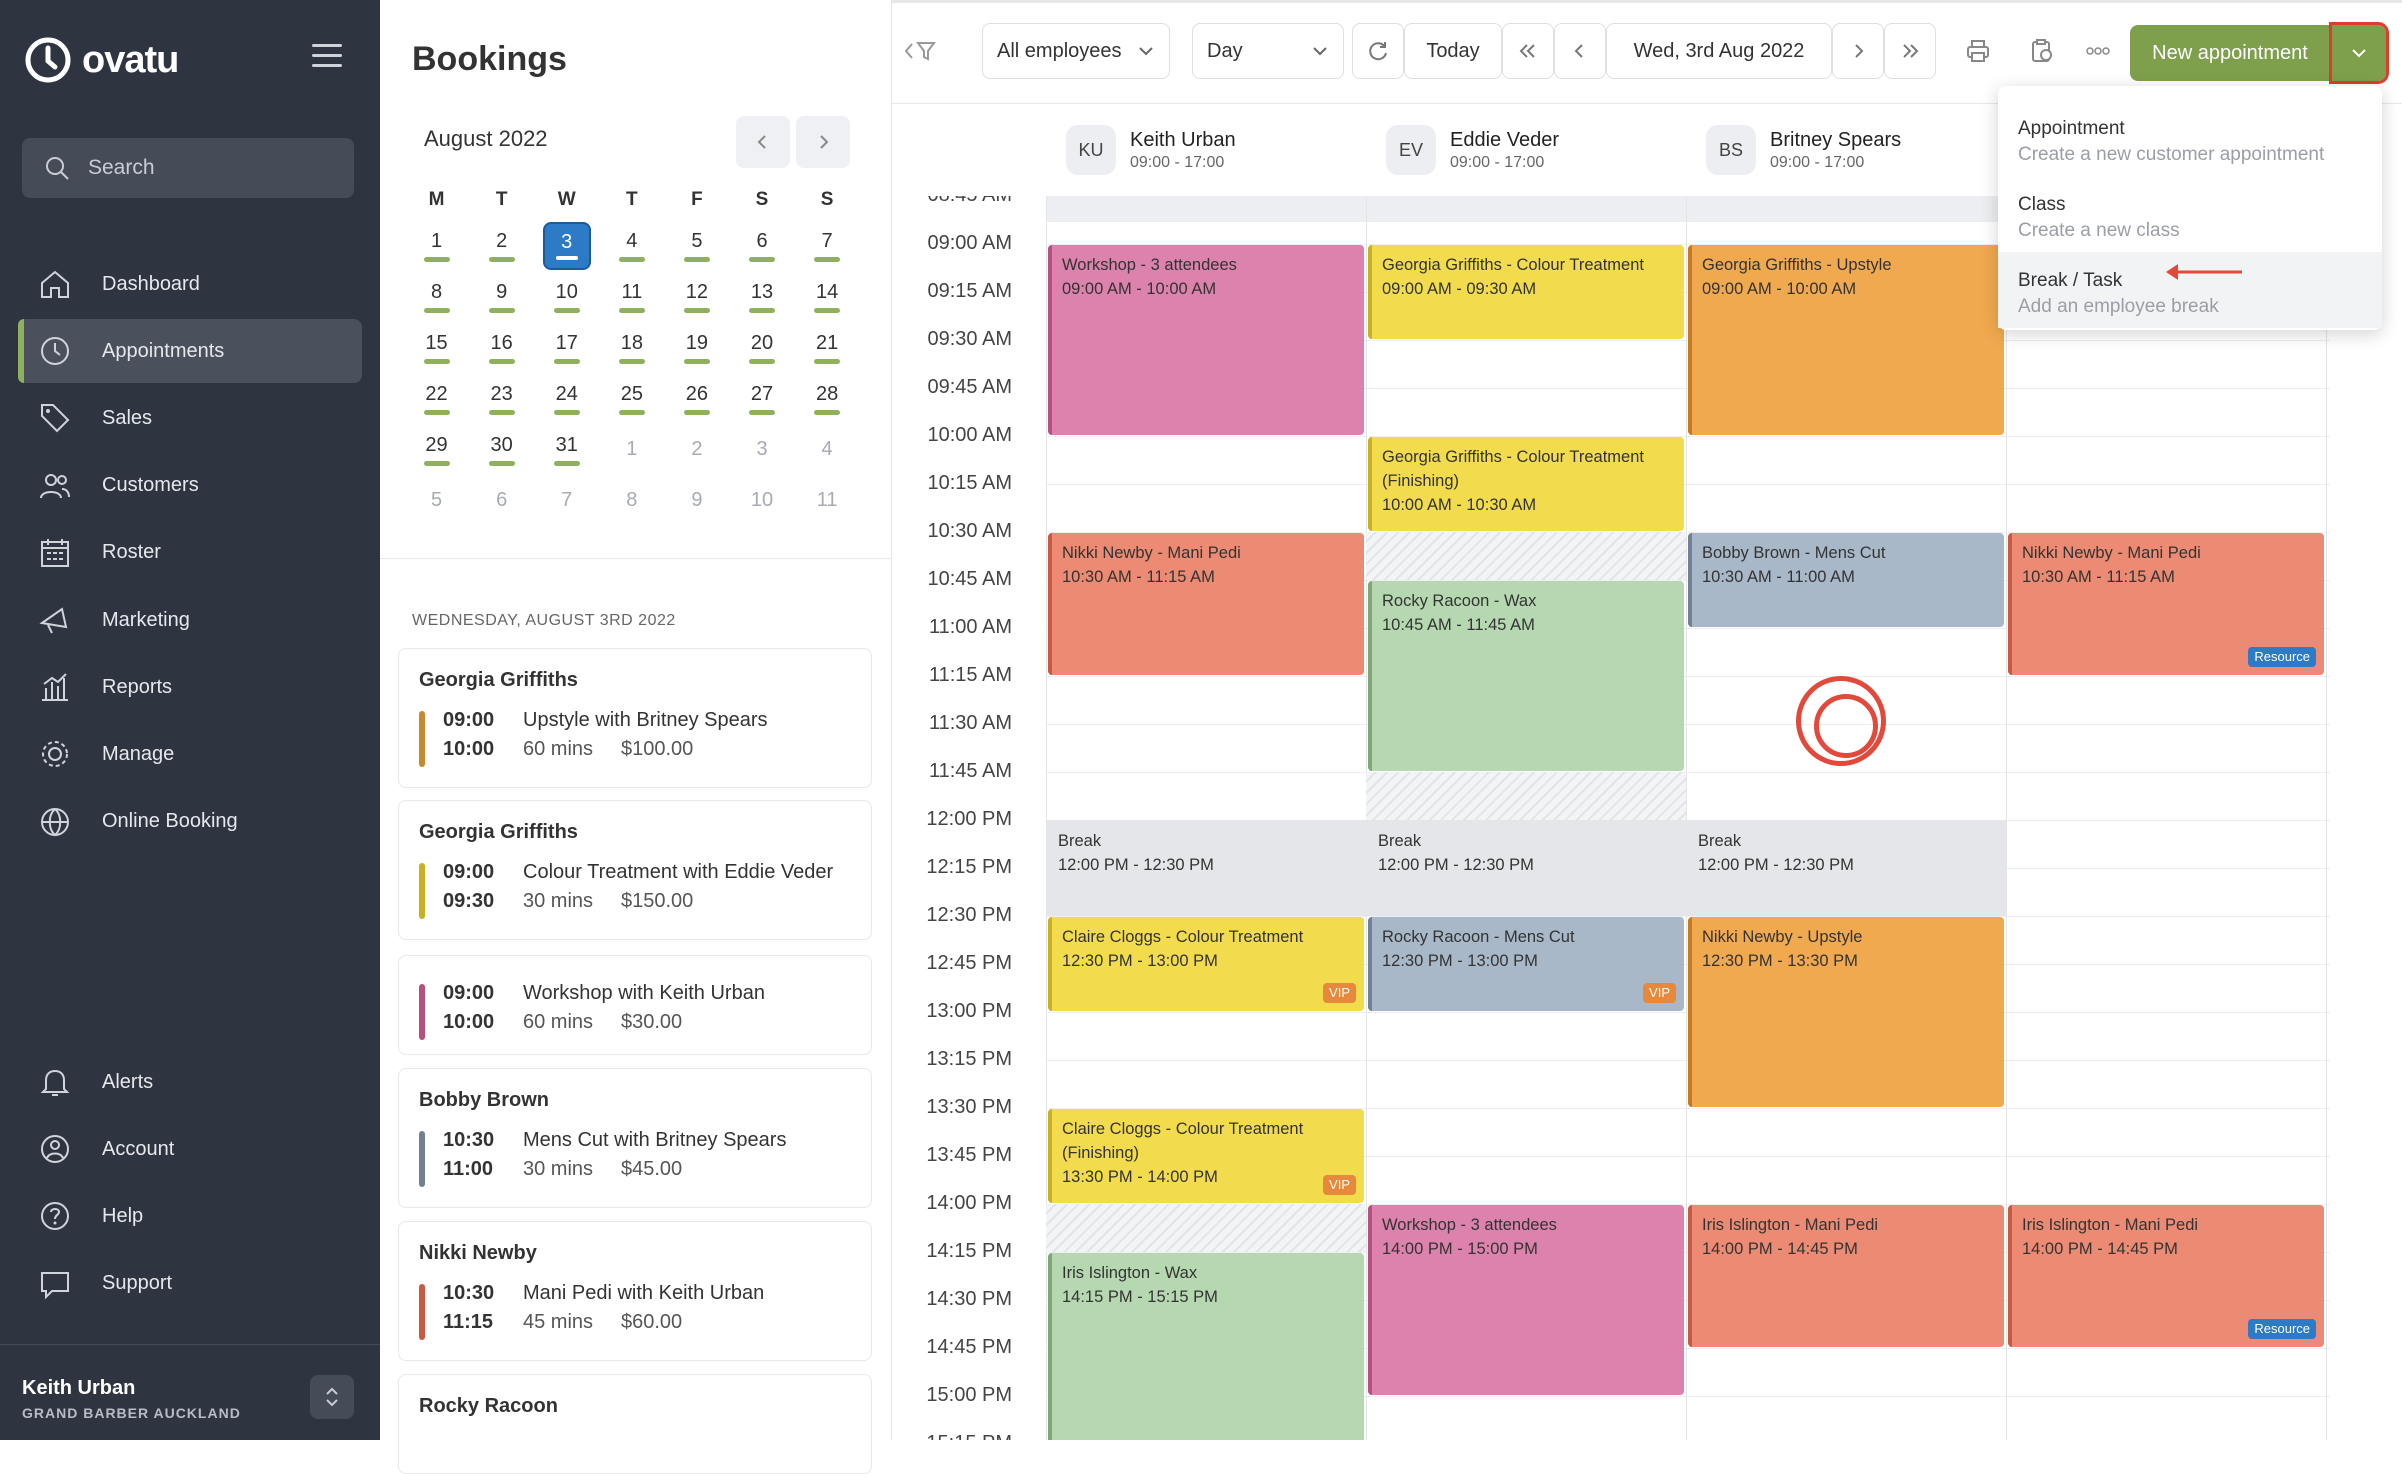 Image resolution: width=2402 pixels, height=1474 pixels. I want to click on sidebar-item-help: Help, so click(190, 1216).